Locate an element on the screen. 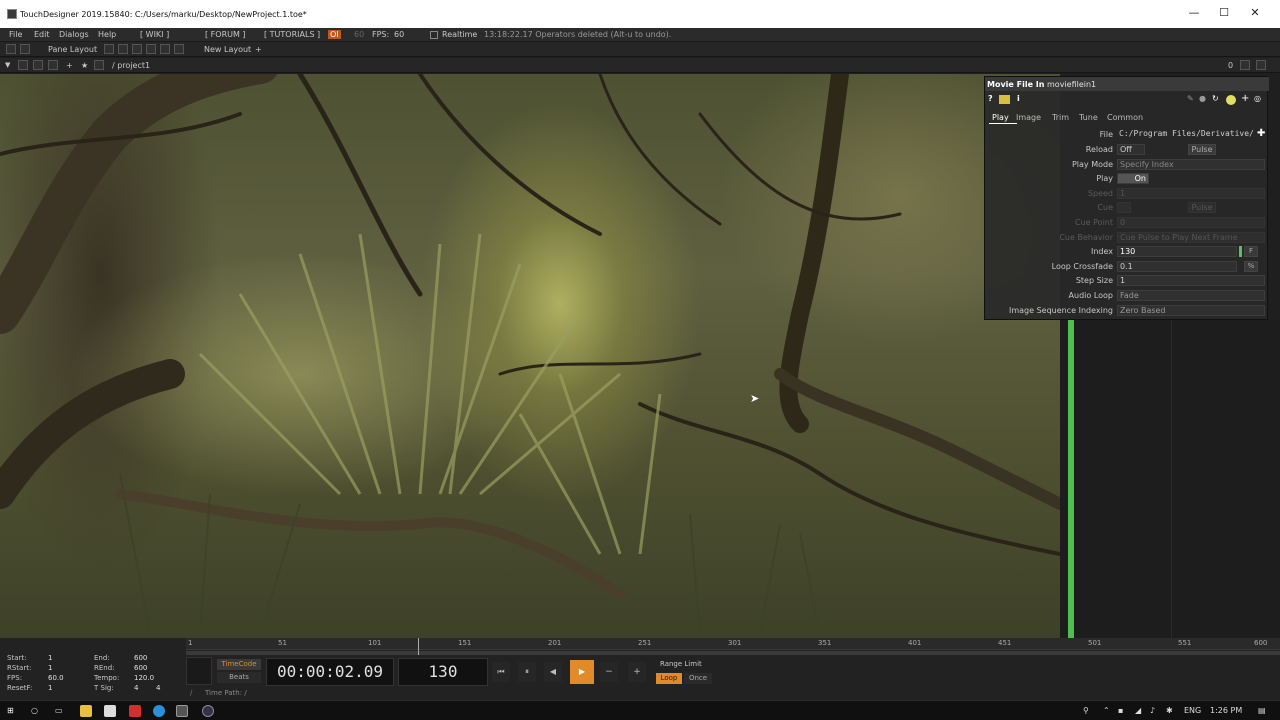 The height and width of the screenshot is (720, 1280). end-value: 600 is located at coordinates (140, 658).